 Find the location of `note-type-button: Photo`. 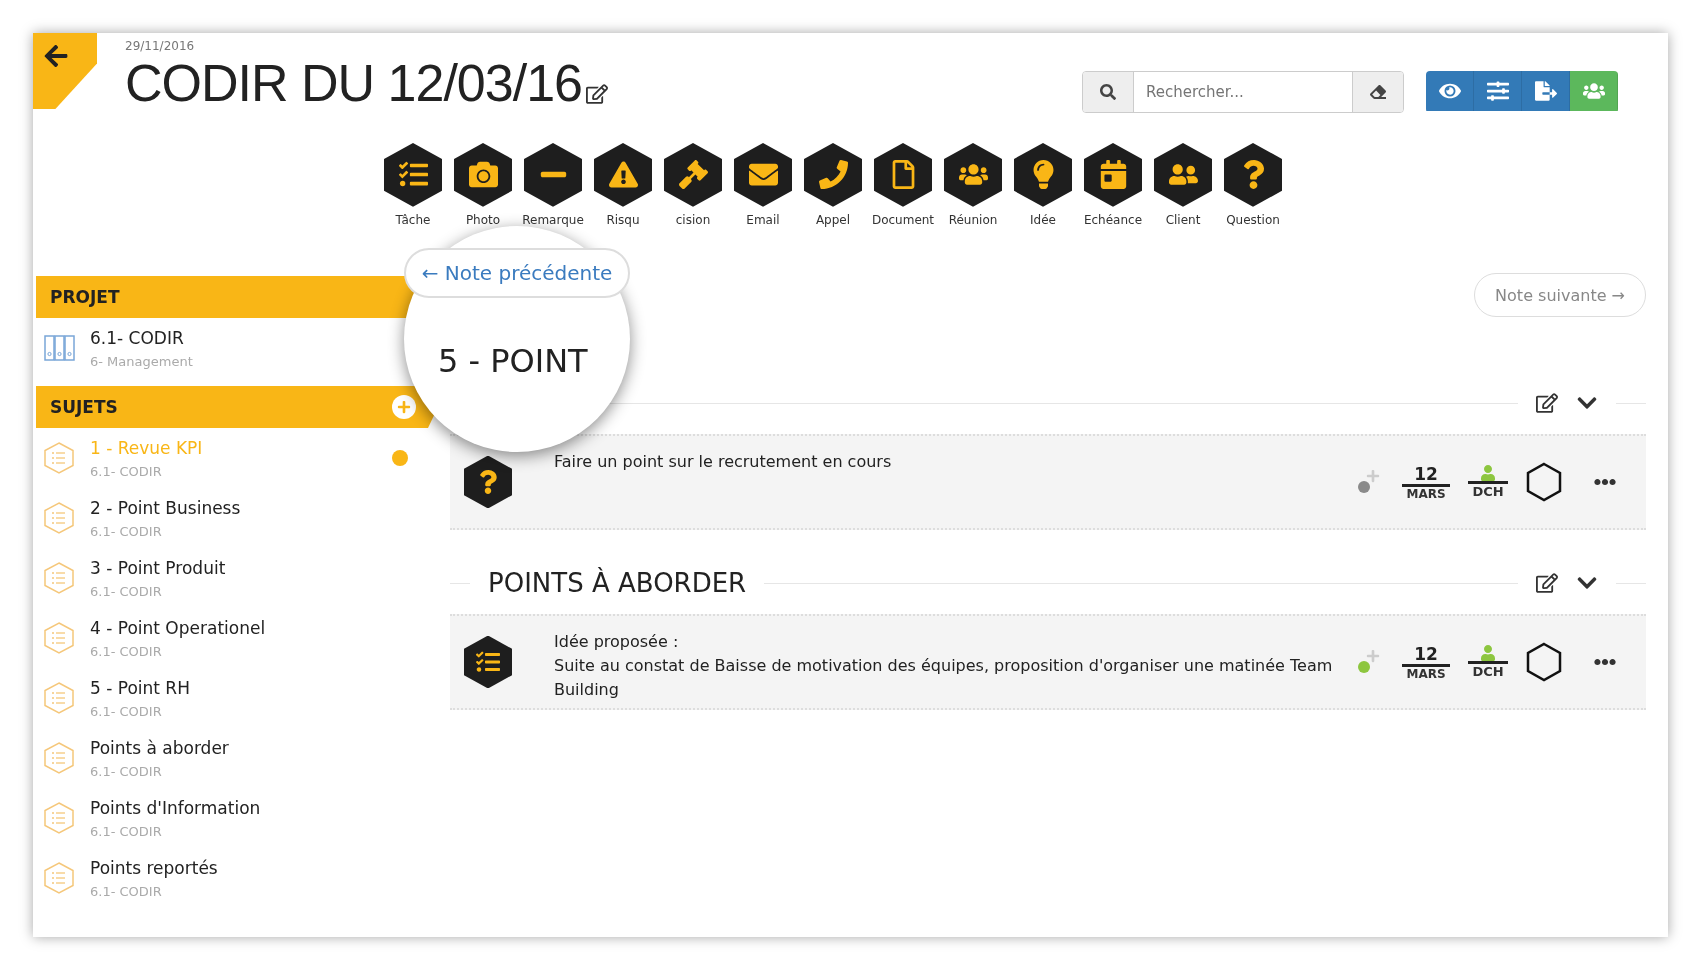

note-type-button: Photo is located at coordinates (483, 185).